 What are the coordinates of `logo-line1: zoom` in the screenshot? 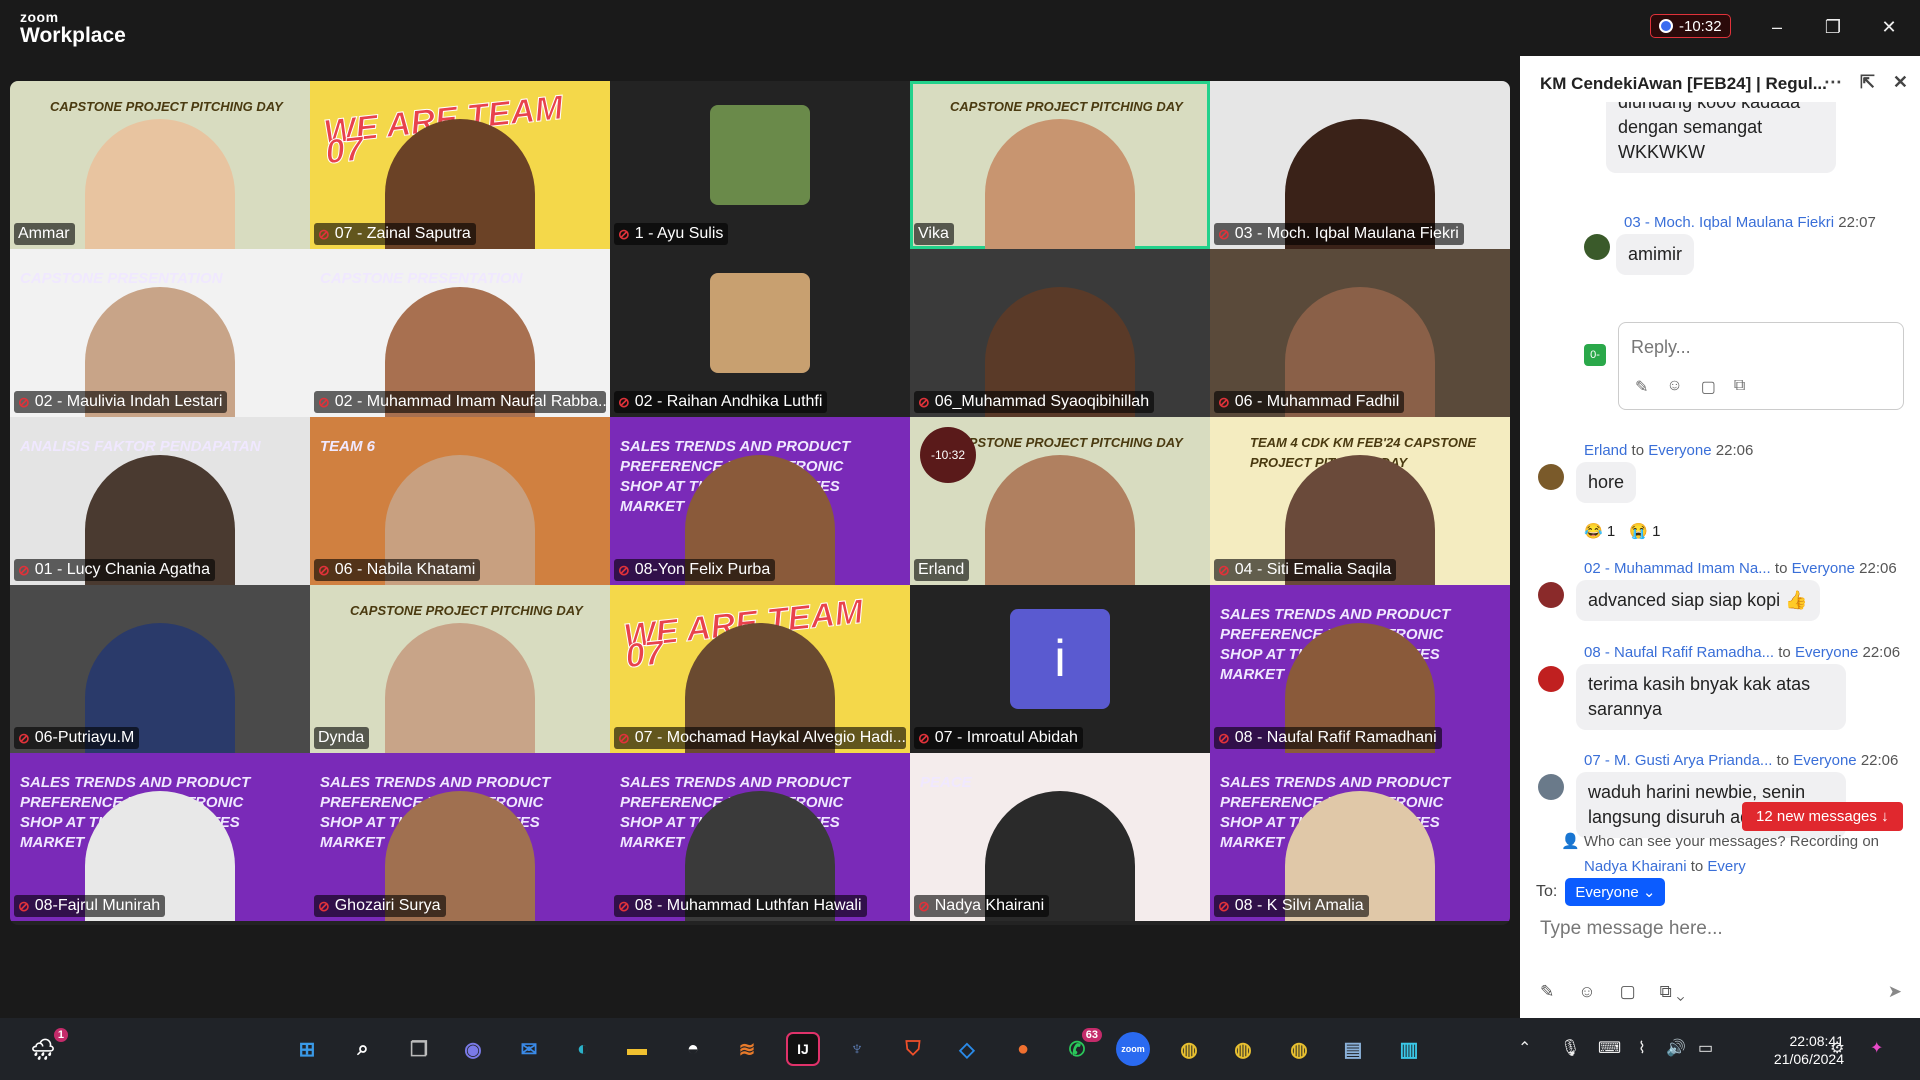 It's located at (39, 17).